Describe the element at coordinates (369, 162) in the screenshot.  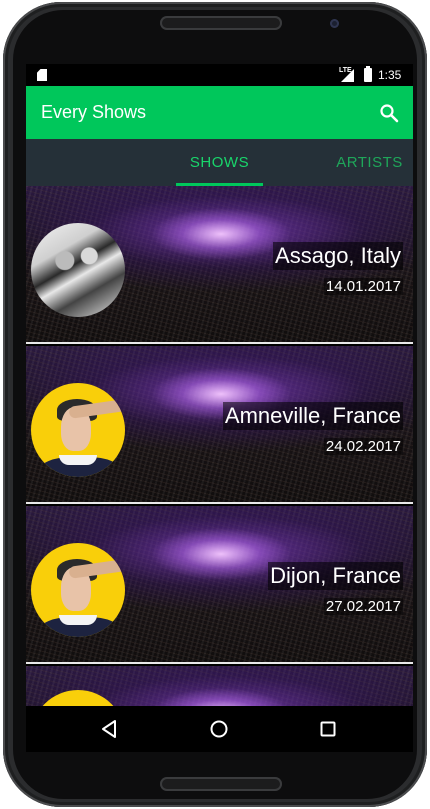
I see `tab-artists: ARTISTS` at that location.